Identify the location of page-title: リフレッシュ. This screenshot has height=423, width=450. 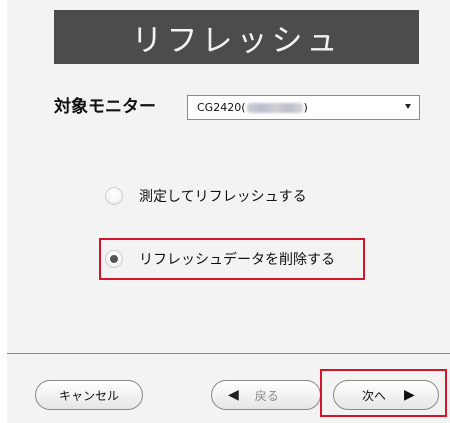
(236, 40).